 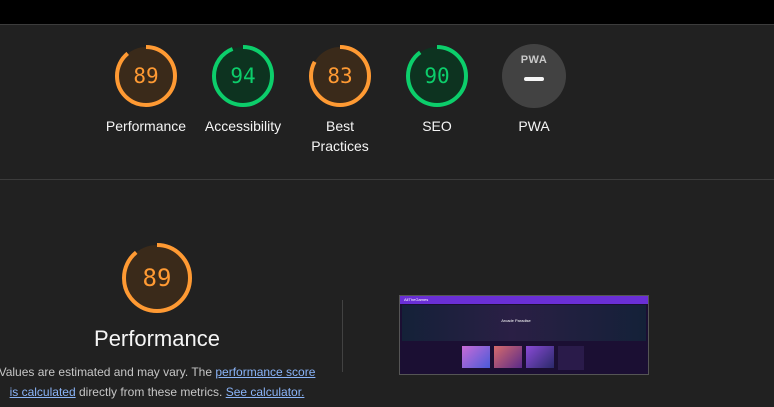 I want to click on performance-desc-text-2: directly from these metrics., so click(x=150, y=392).